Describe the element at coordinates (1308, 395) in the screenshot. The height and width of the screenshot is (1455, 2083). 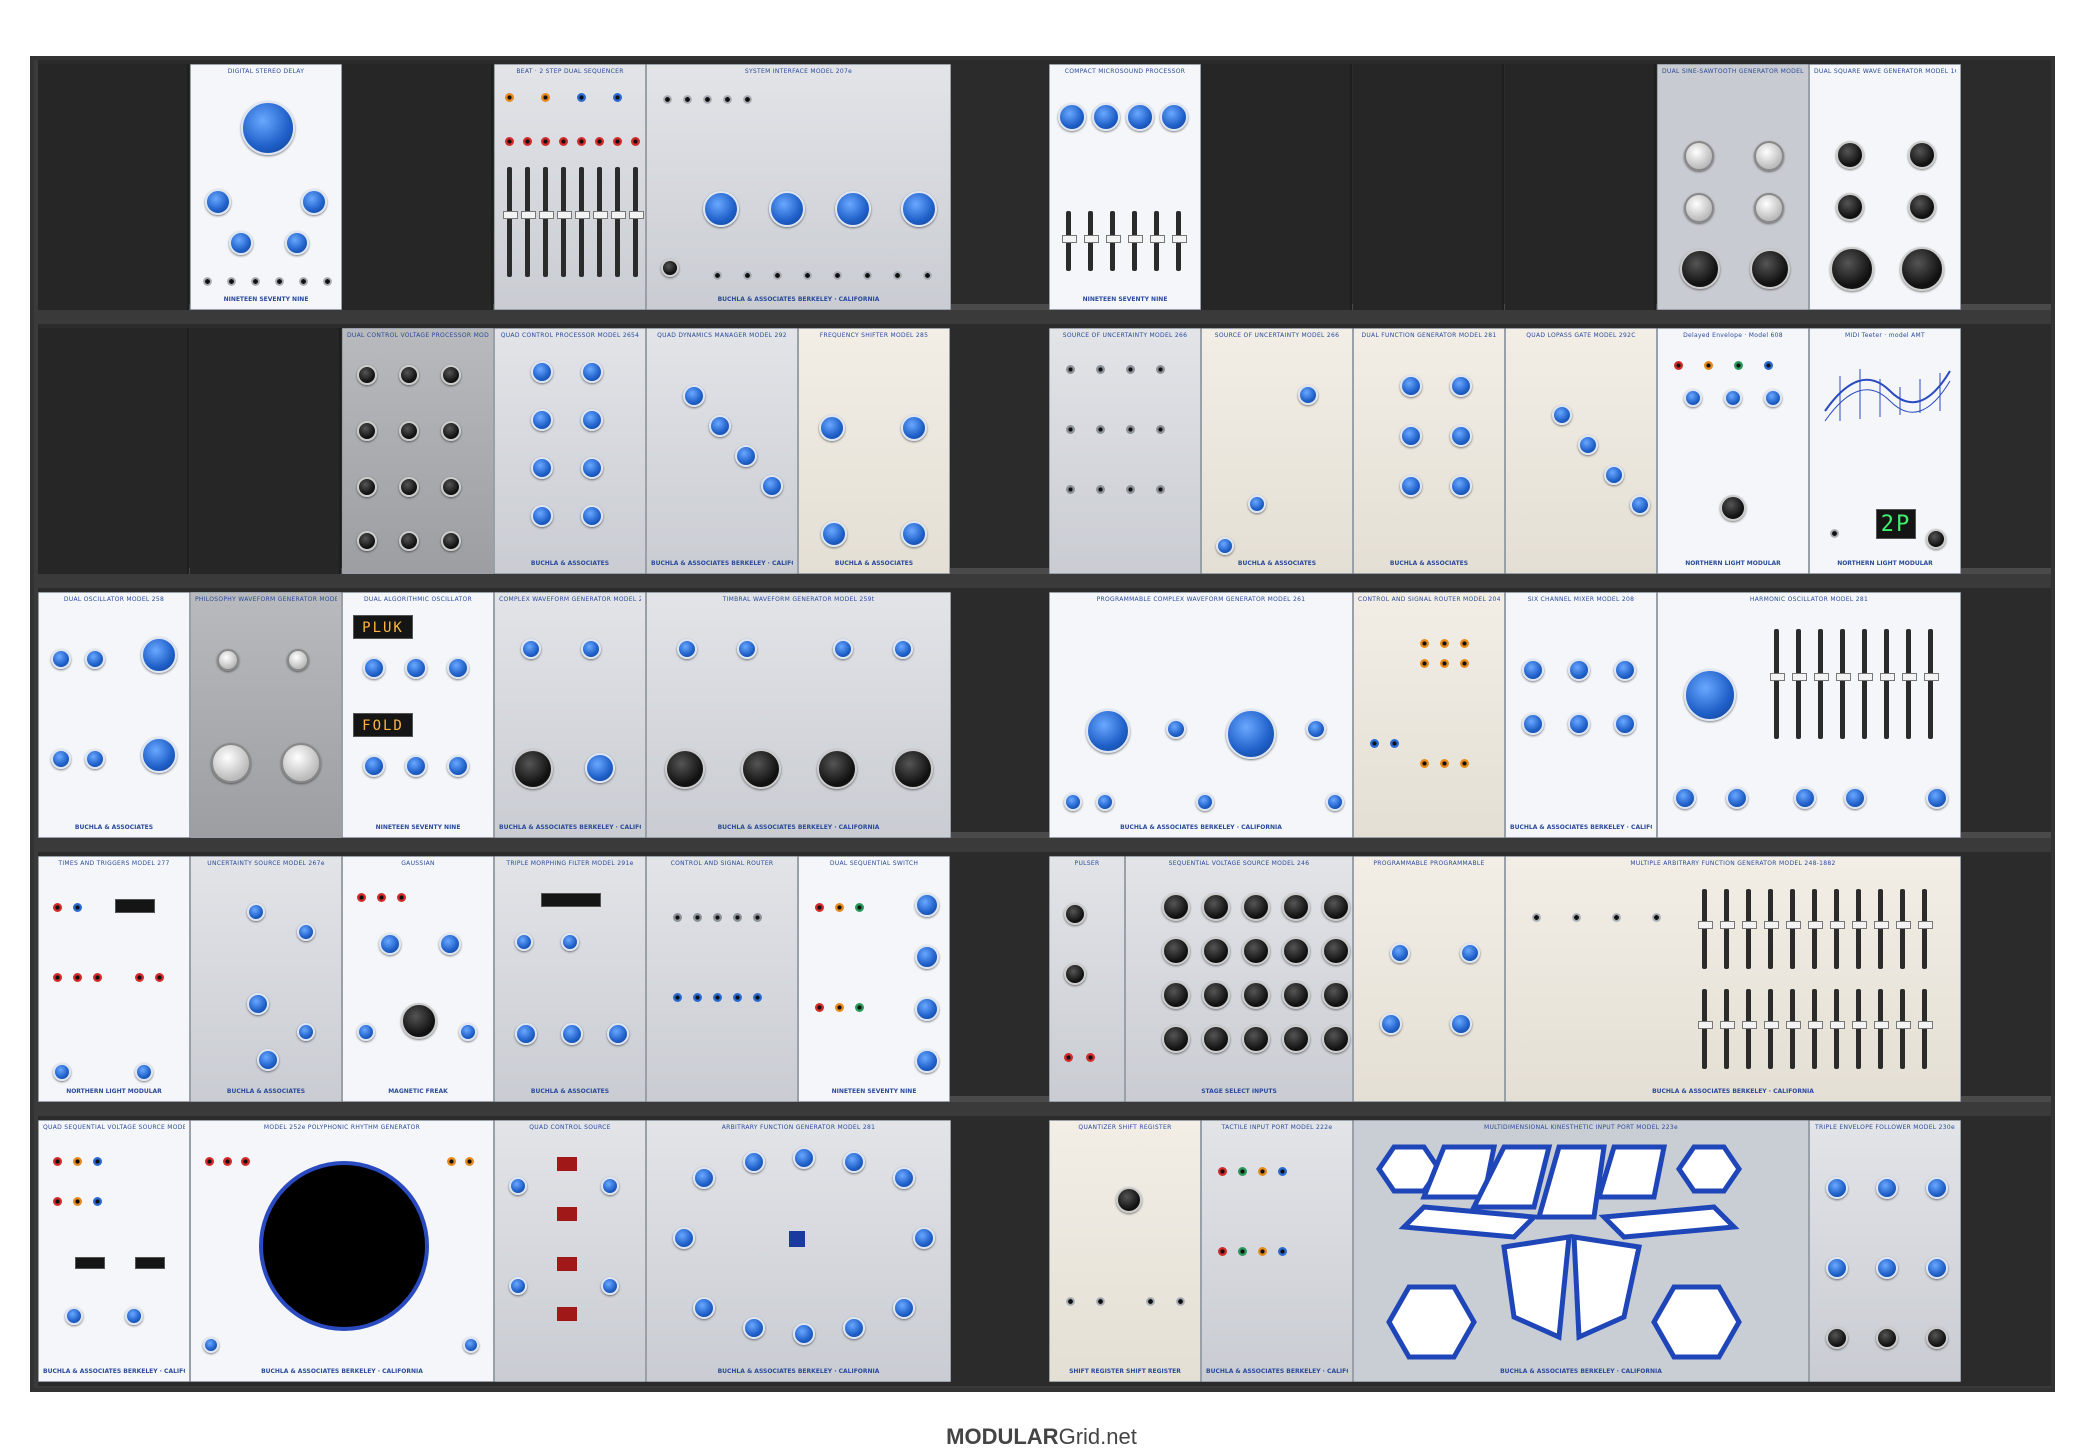
I see `rate-knob` at that location.